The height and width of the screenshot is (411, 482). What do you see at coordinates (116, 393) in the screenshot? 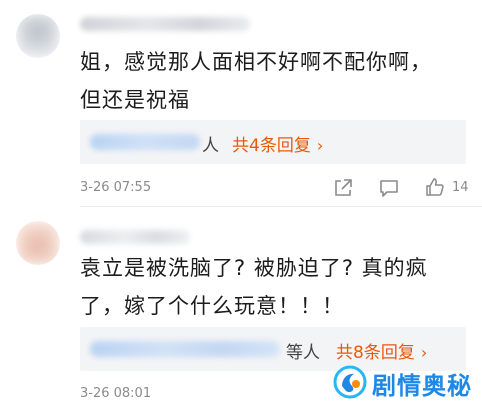
I see `comment-timestamp: 3-26 08:01` at bounding box center [116, 393].